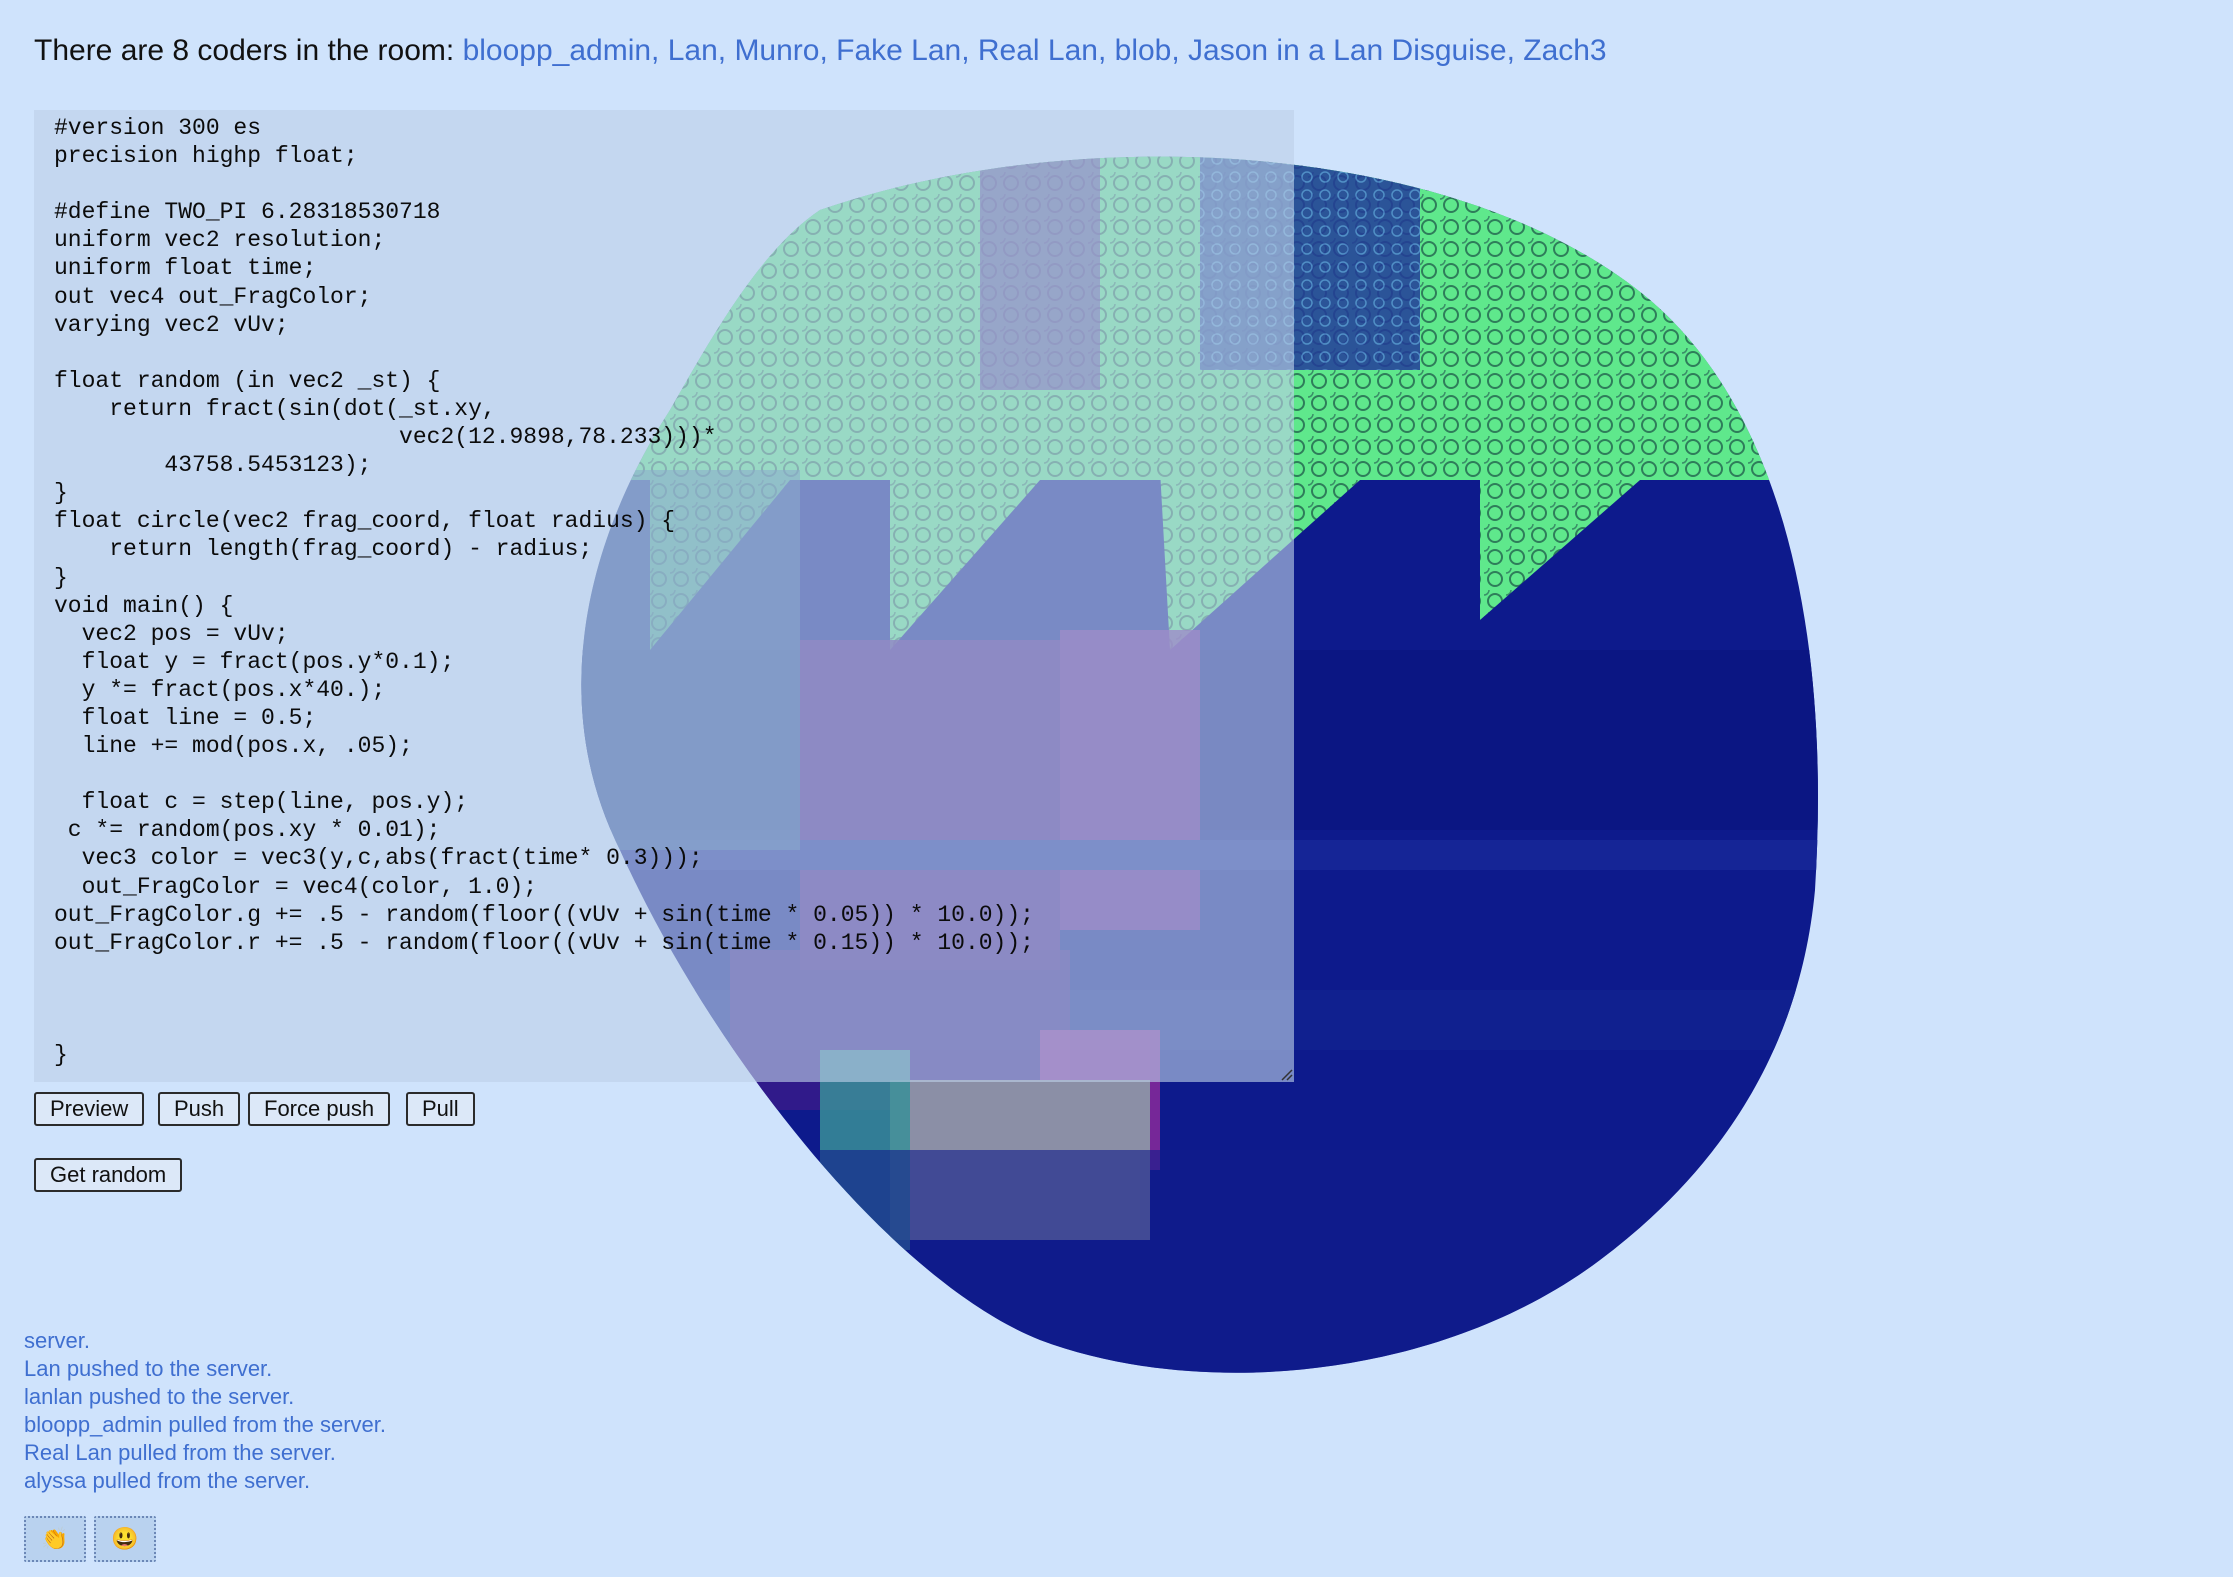 This screenshot has width=2233, height=1577. Describe the element at coordinates (158, 128) in the screenshot. I see `code-line: #version 300 es` at that location.